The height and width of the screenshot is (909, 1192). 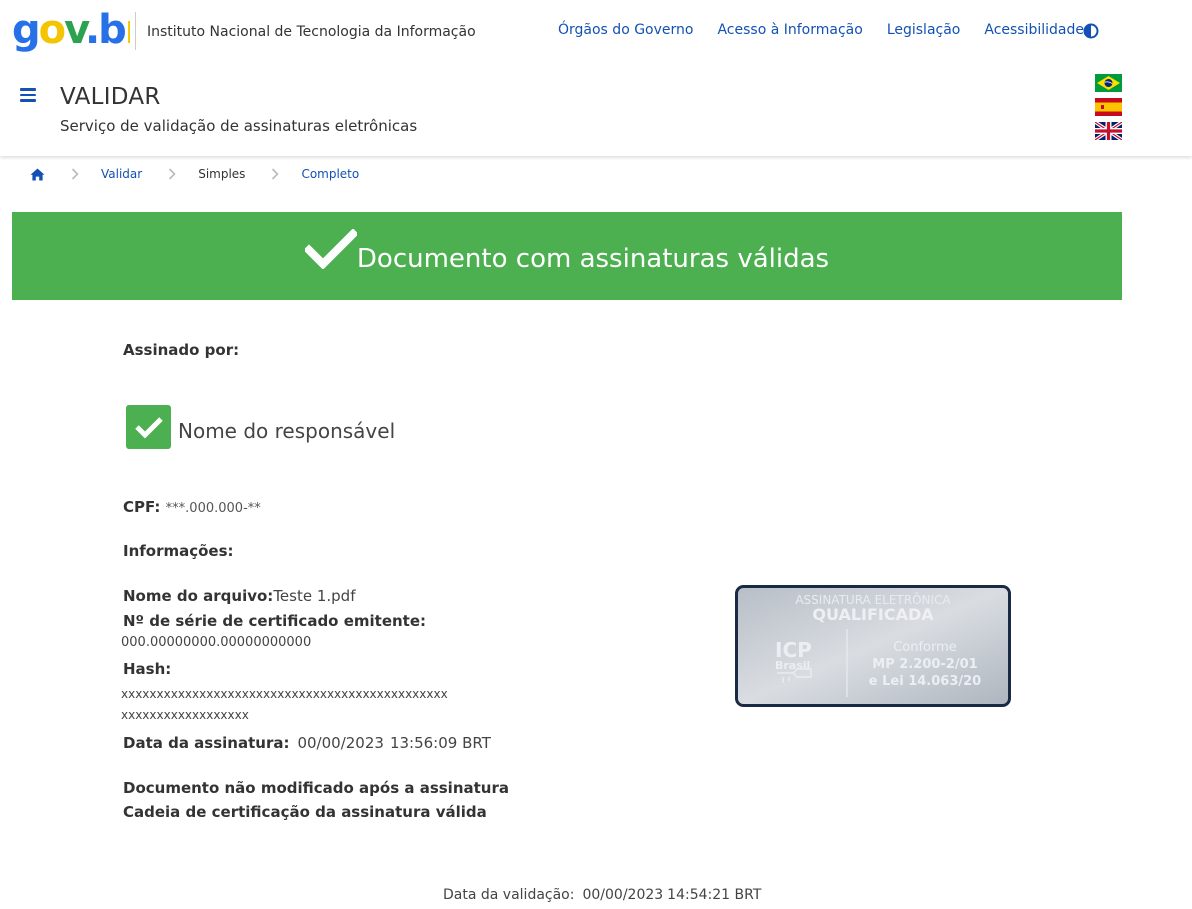 What do you see at coordinates (213, 508) in the screenshot?
I see `cpf-value: ***.000.000-**` at bounding box center [213, 508].